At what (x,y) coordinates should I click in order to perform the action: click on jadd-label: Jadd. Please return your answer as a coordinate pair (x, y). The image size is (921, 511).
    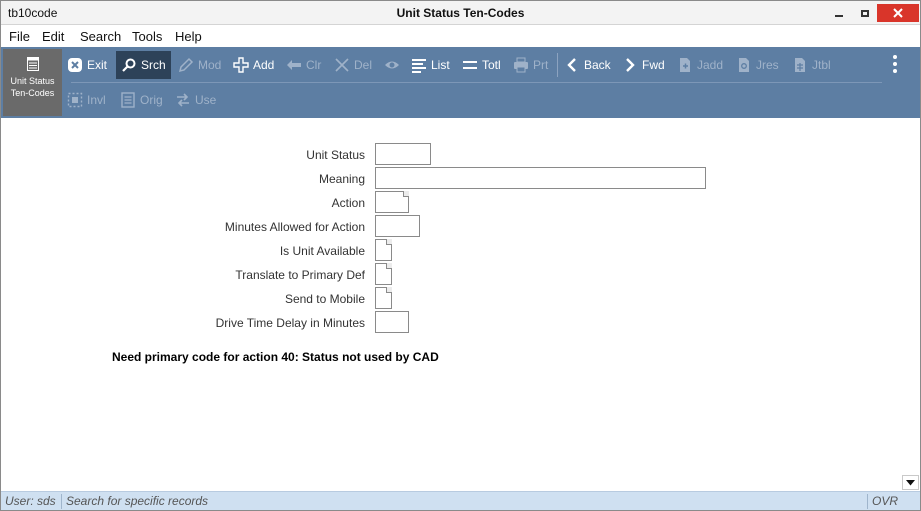
    Looking at the image, I should click on (710, 65).